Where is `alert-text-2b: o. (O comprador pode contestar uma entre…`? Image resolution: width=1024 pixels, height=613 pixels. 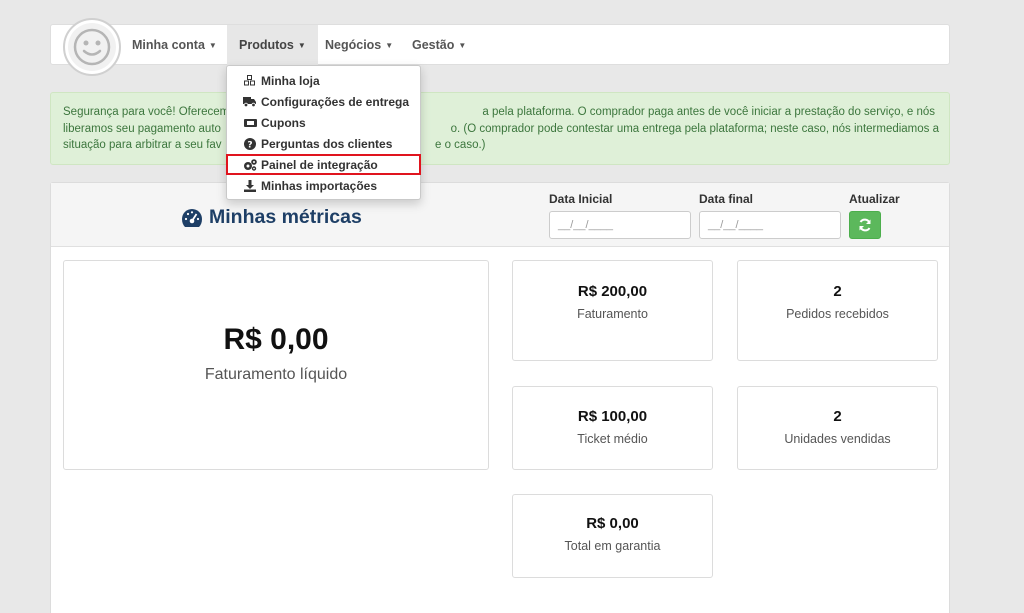 alert-text-2b: o. (O comprador pode contestar uma entre… is located at coordinates (694, 128).